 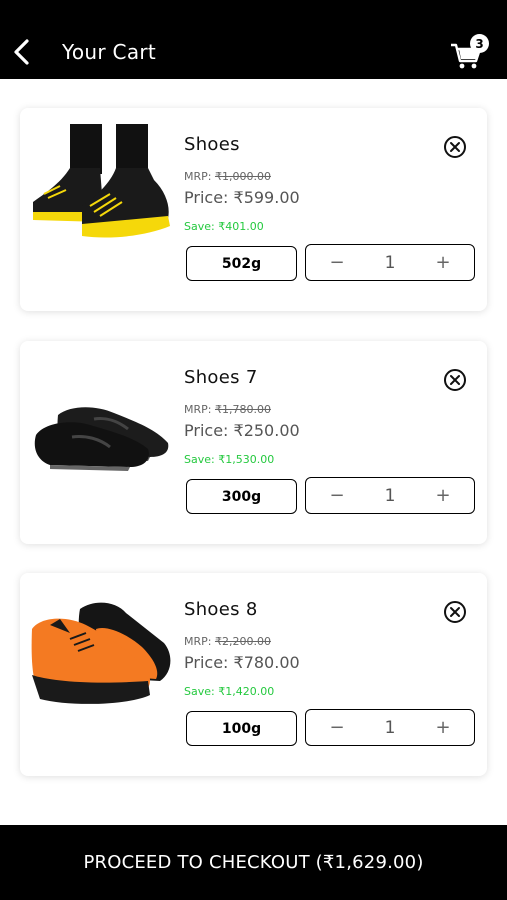 I want to click on cart-count-badge: 3, so click(x=479, y=43).